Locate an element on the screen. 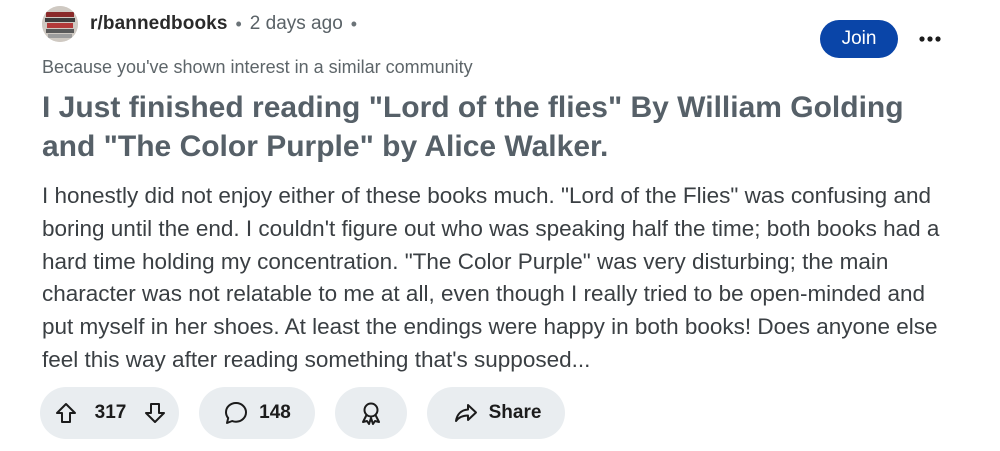 The image size is (1000, 451). downvote-arrow-icon is located at coordinates (154, 413).